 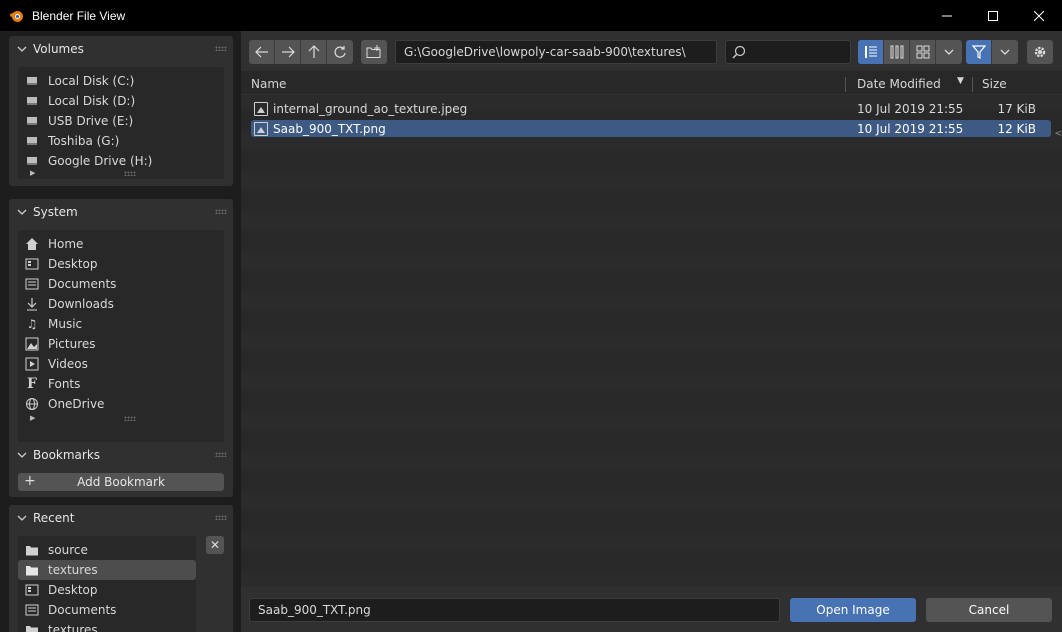 What do you see at coordinates (32, 364) in the screenshot?
I see `videos-icon` at bounding box center [32, 364].